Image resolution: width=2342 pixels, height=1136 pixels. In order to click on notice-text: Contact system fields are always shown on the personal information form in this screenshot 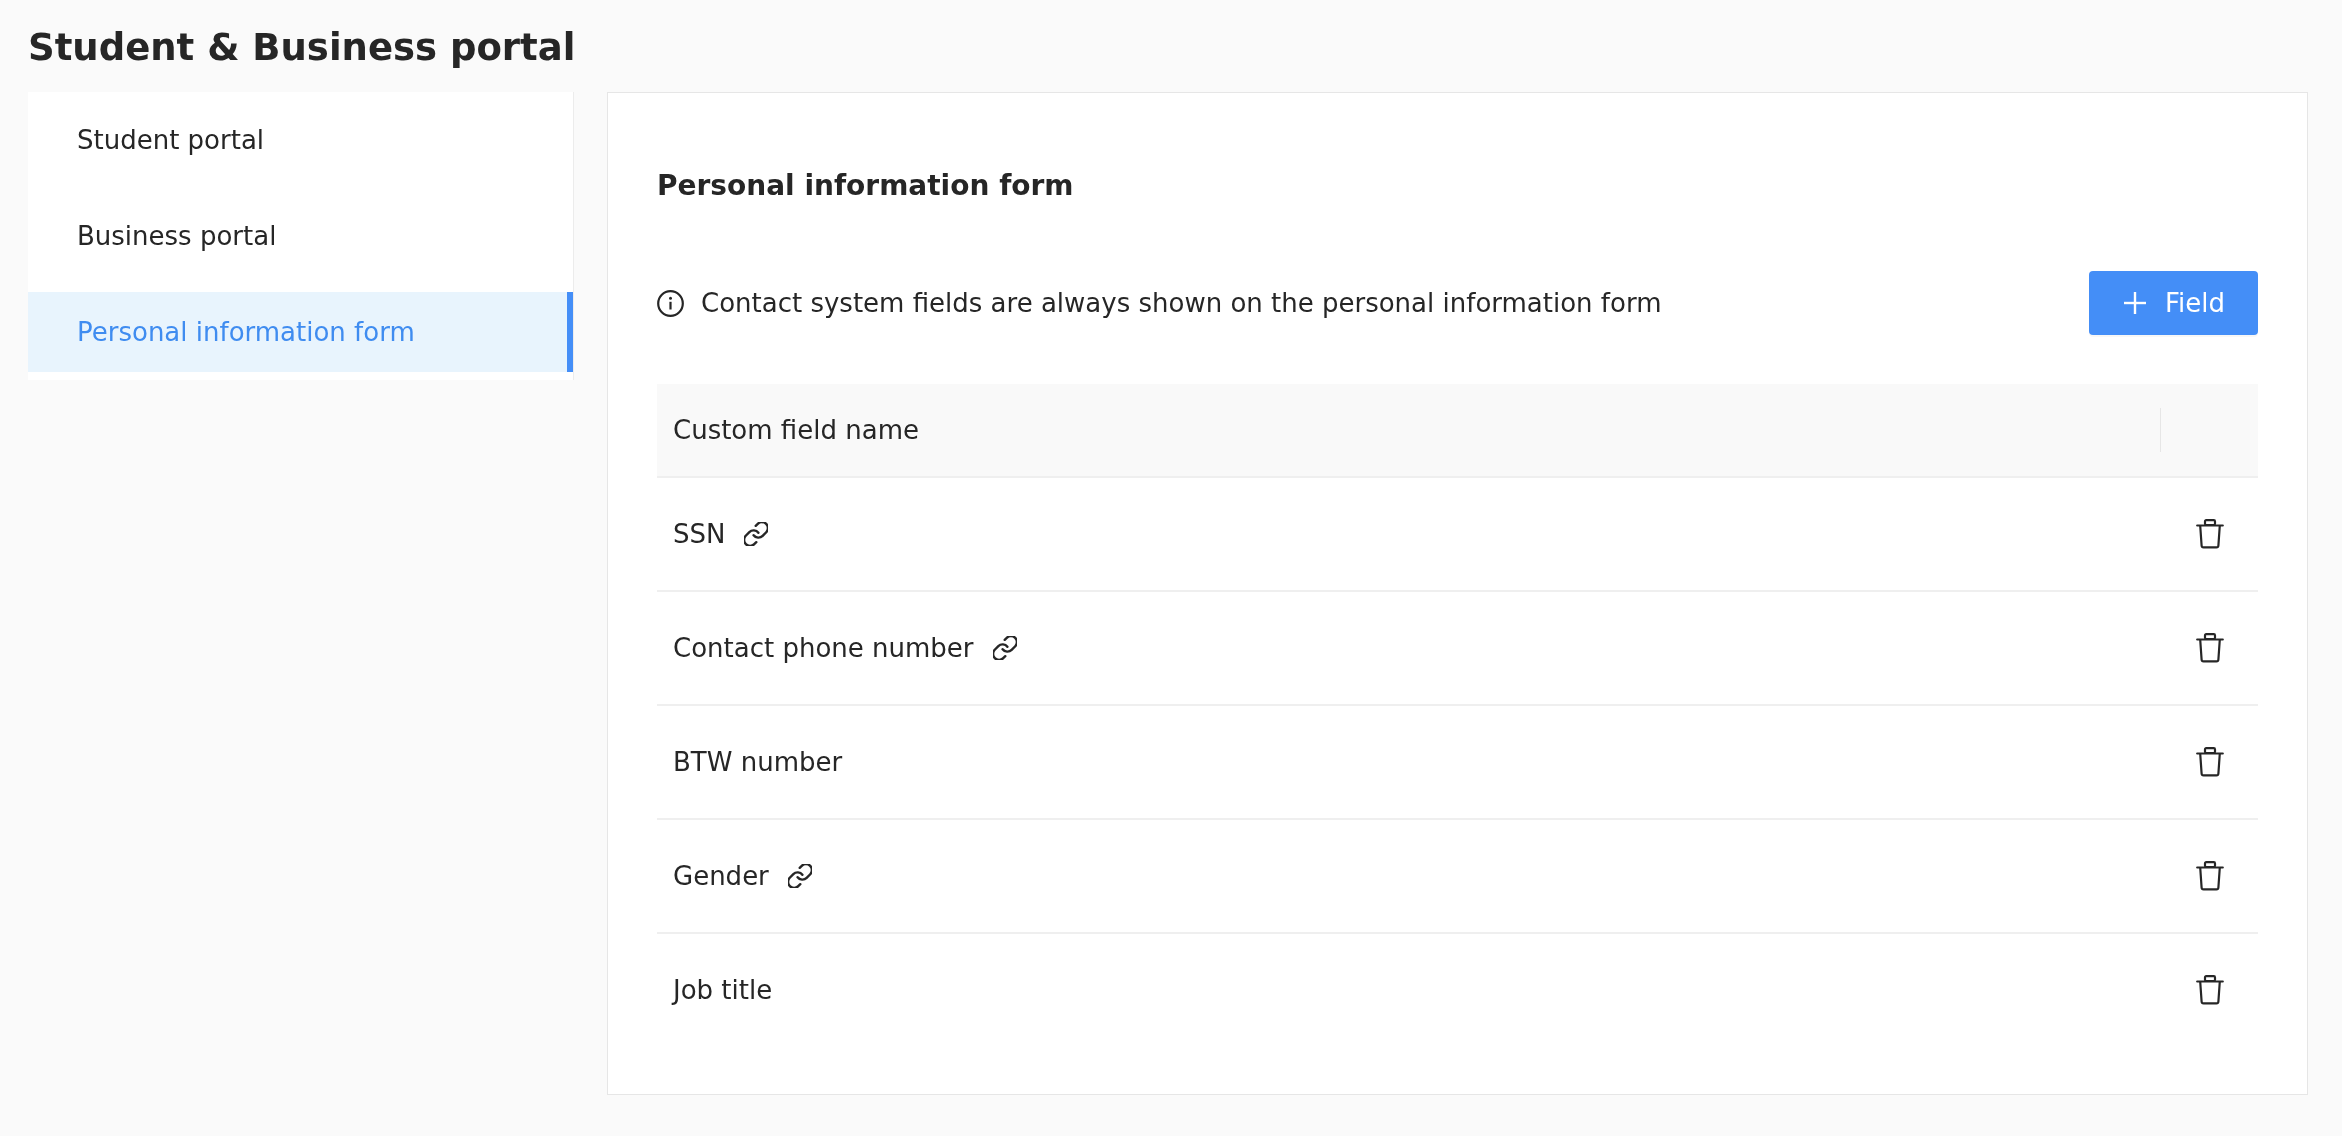, I will do `click(1181, 303)`.